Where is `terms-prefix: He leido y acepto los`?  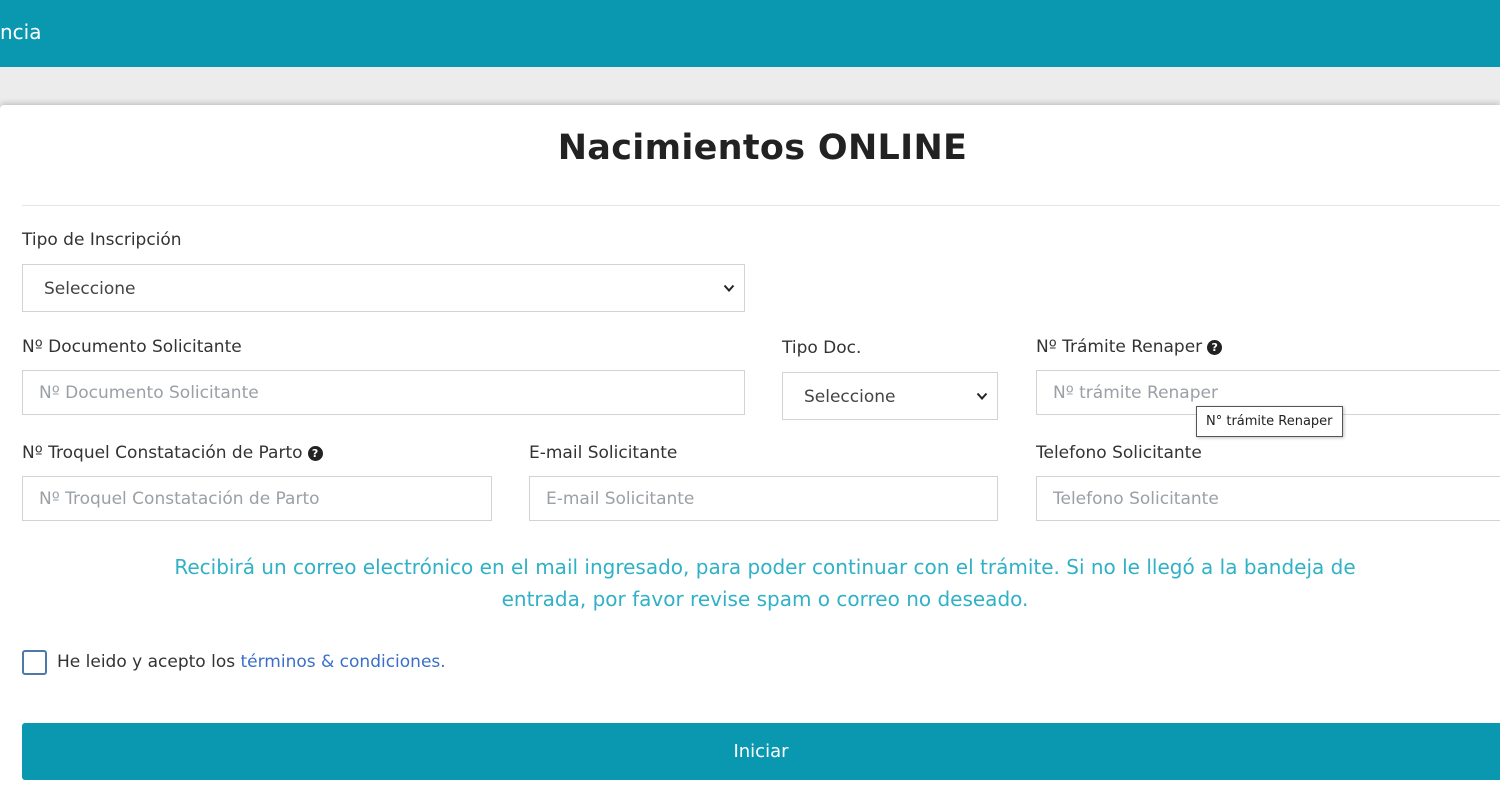 terms-prefix: He leido y acepto los is located at coordinates (149, 662).